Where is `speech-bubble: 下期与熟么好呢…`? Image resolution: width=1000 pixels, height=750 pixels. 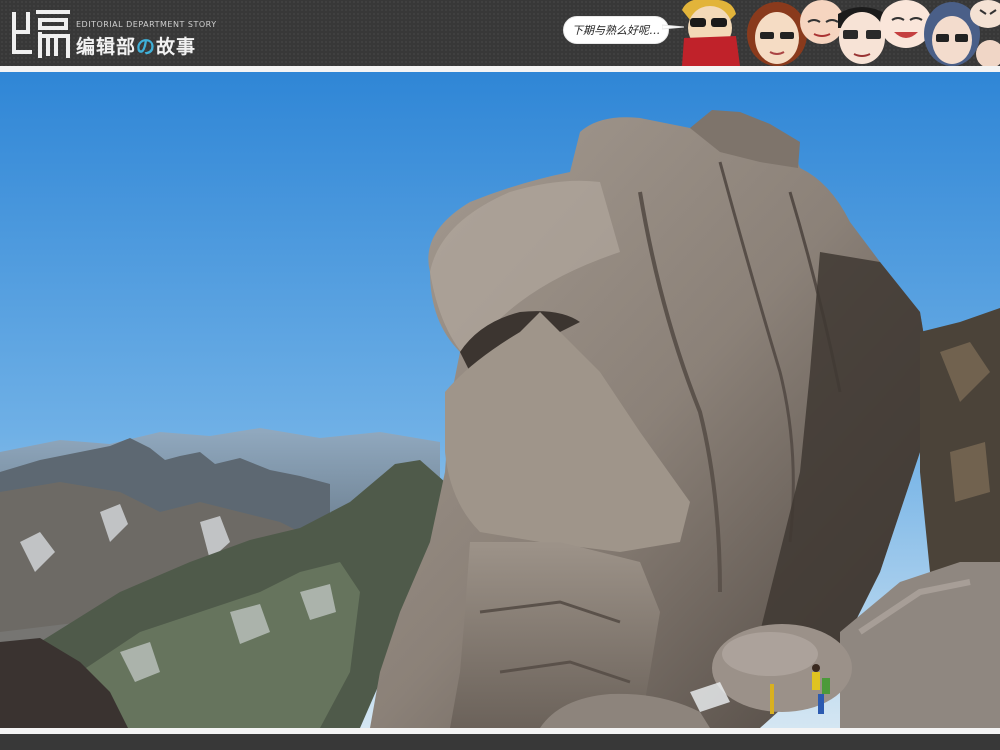
speech-bubble: 下期与熟么好呢… is located at coordinates (616, 30).